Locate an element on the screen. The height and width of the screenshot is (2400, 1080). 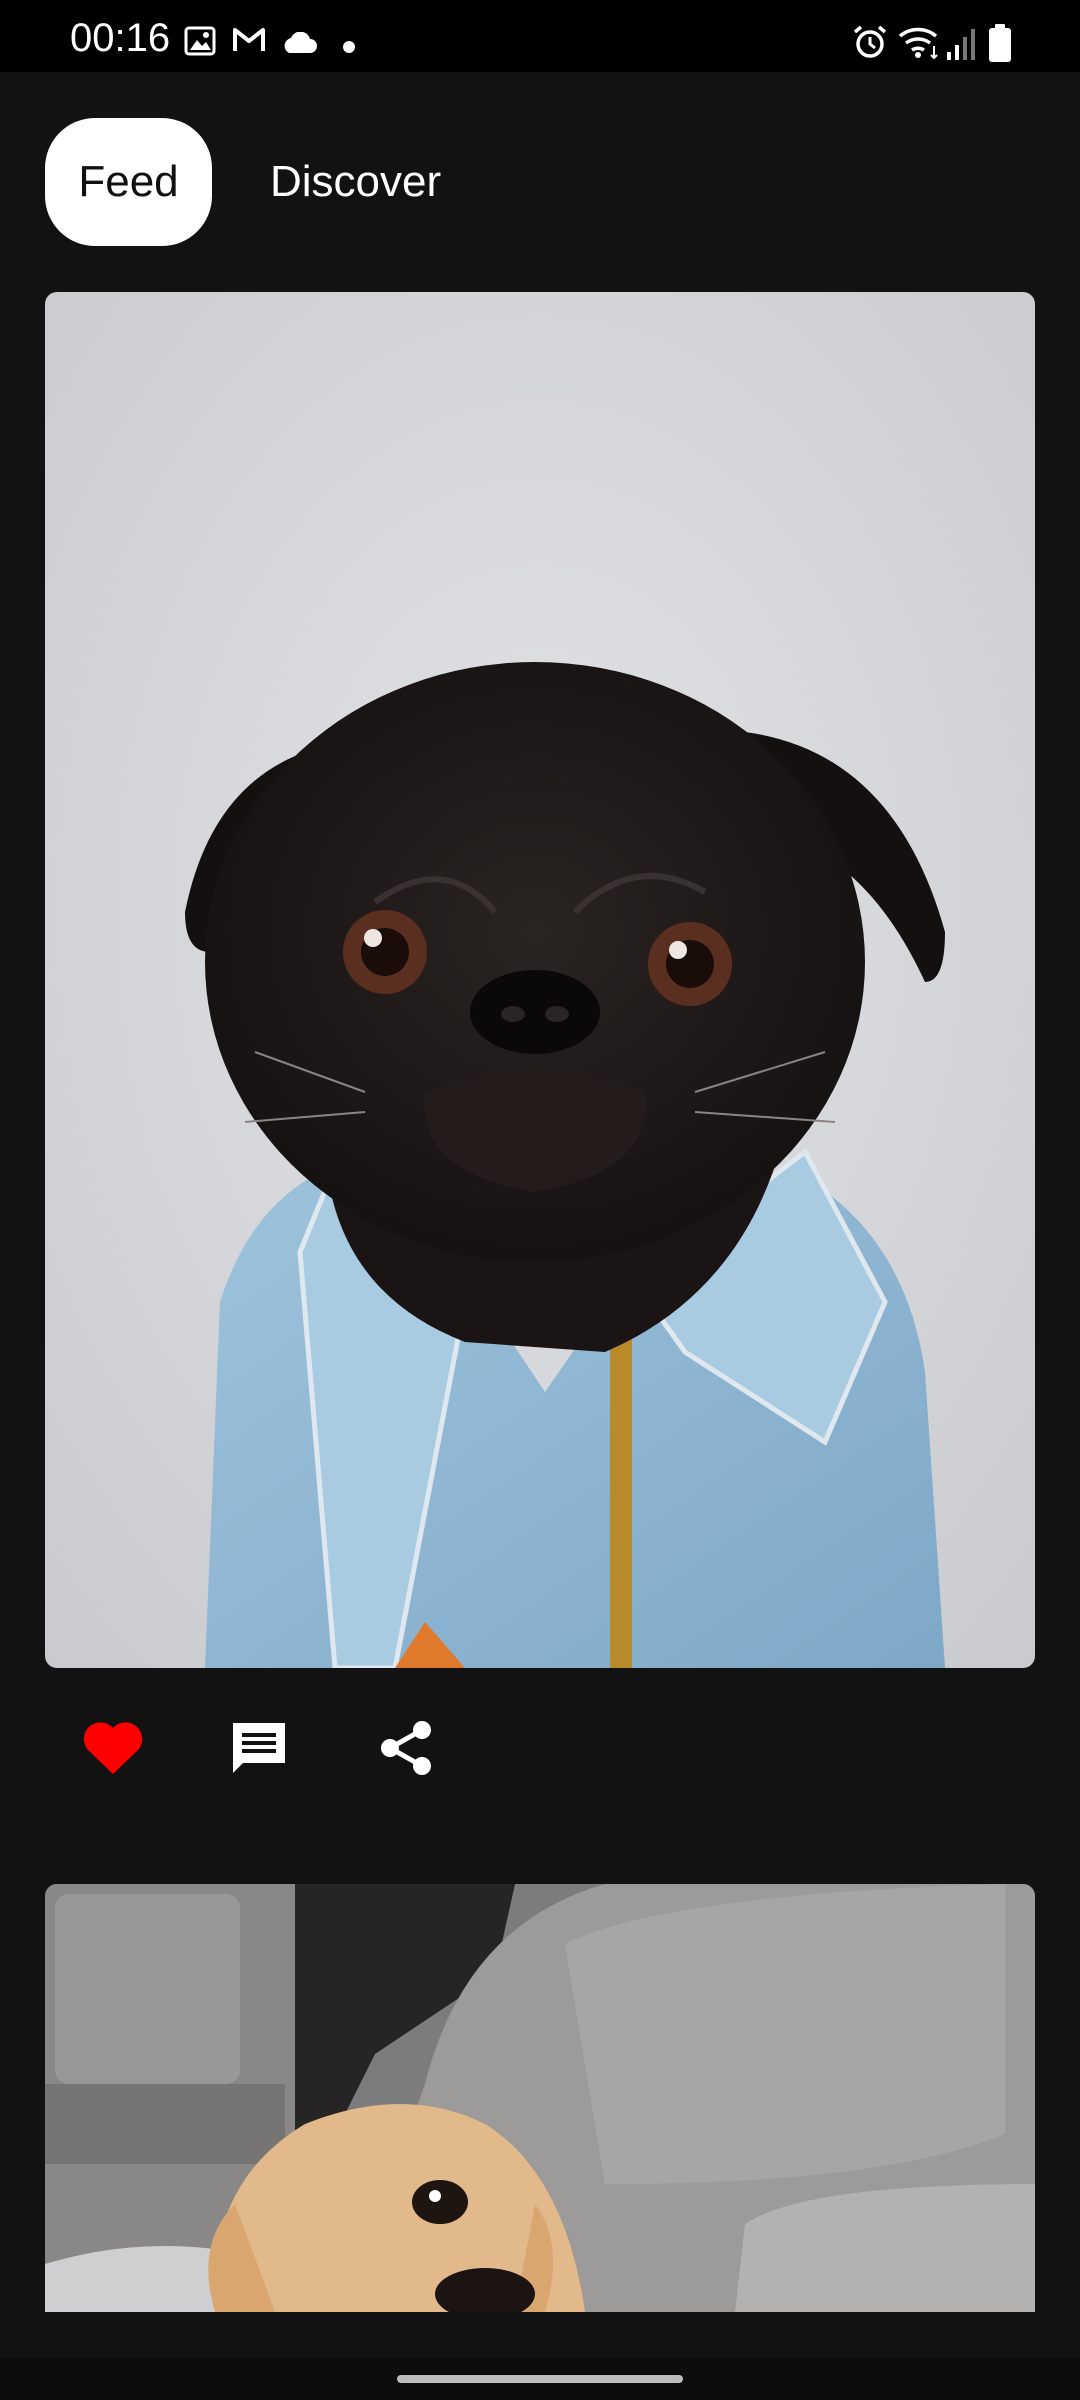
dot-icon is located at coordinates (349, 49).